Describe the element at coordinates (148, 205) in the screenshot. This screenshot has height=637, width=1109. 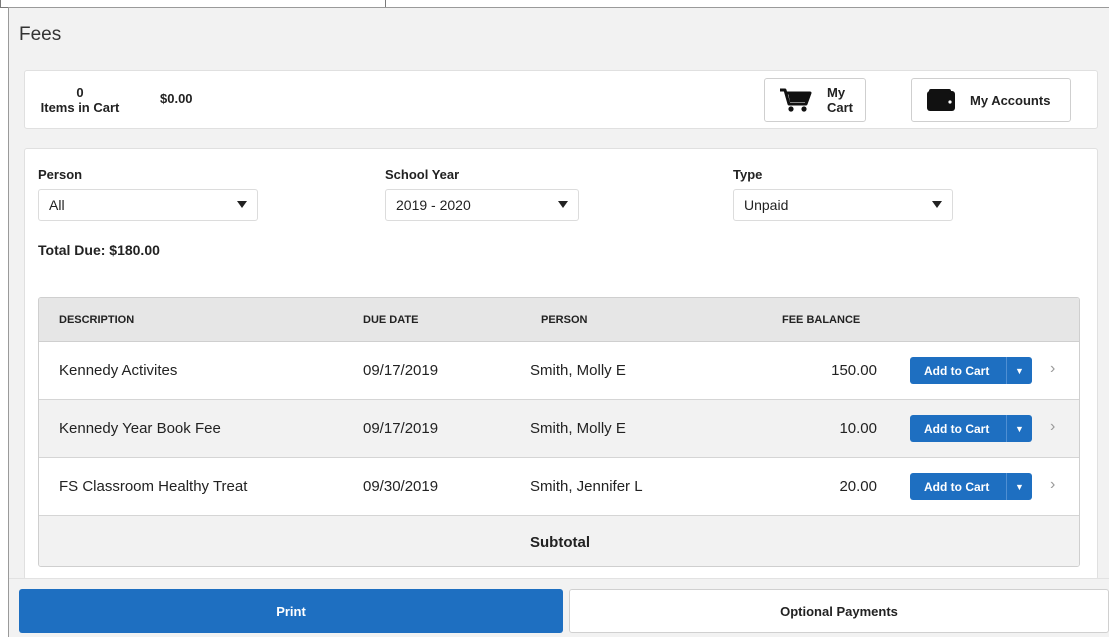
I see `person-select: All` at that location.